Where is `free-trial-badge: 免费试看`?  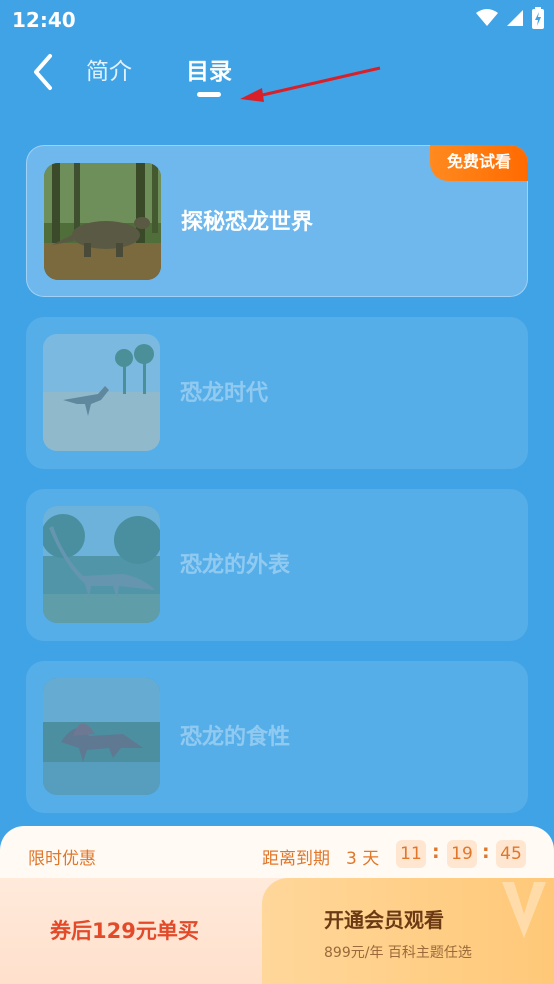 free-trial-badge: 免费试看 is located at coordinates (479, 163).